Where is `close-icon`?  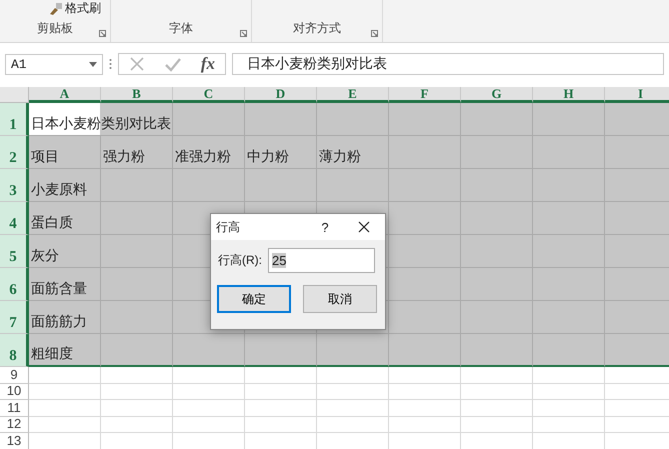
close-icon is located at coordinates (364, 227).